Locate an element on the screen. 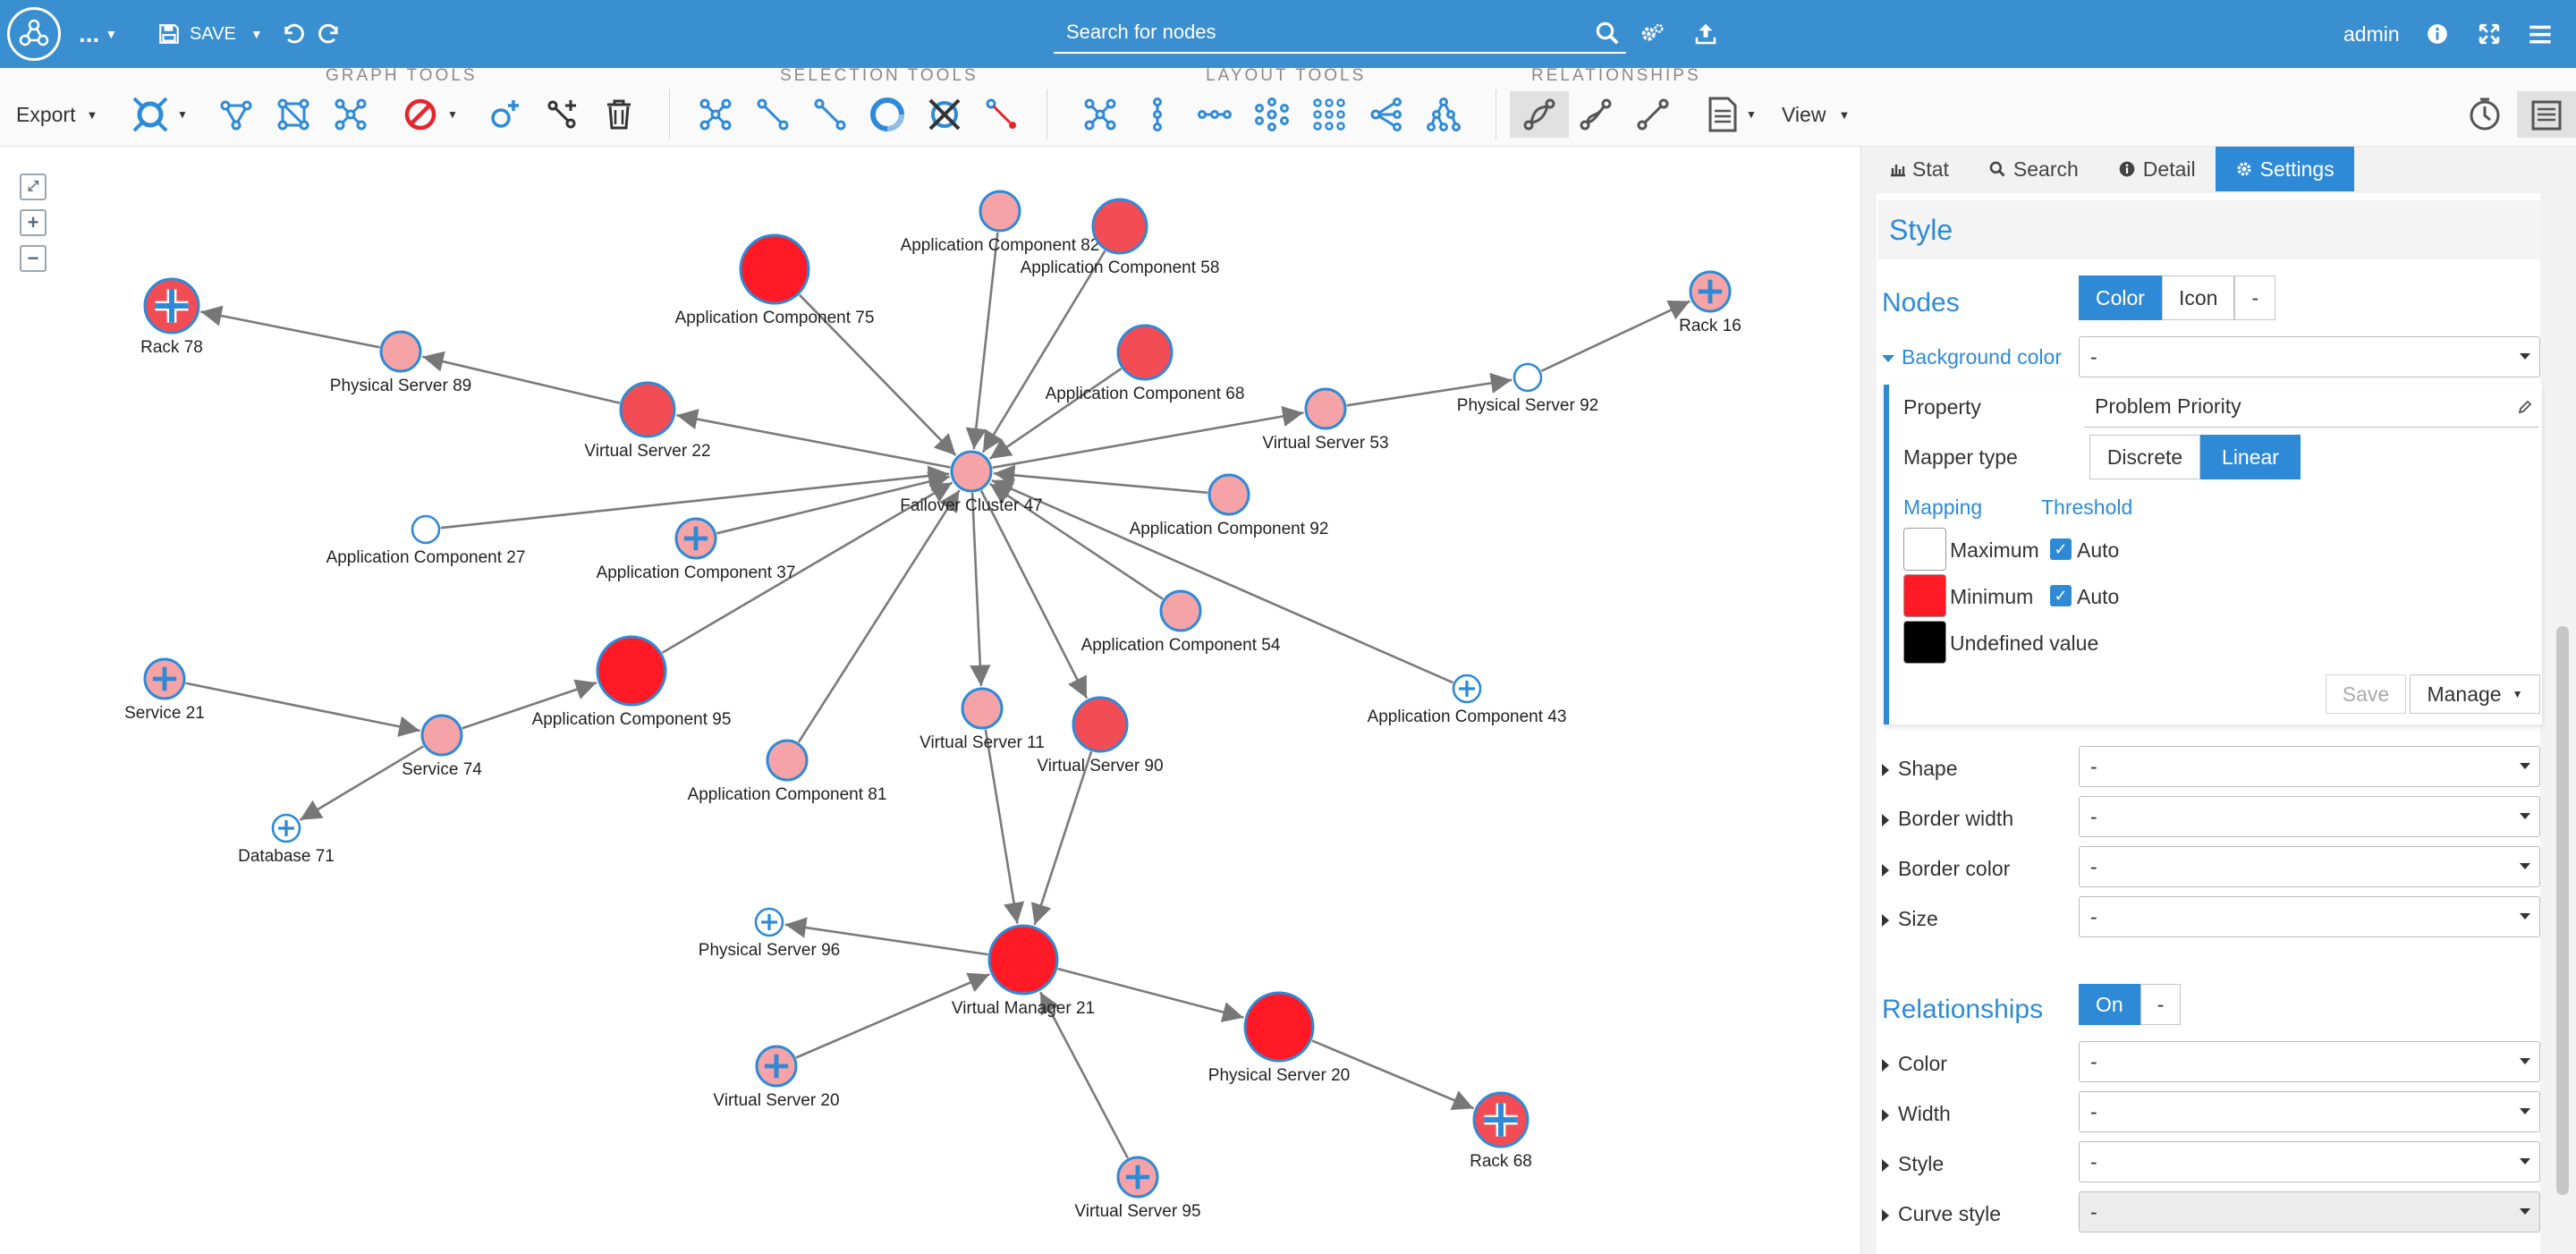 Image resolution: width=2576 pixels, height=1254 pixels. mapper-save-button: Save is located at coordinates (2366, 694).